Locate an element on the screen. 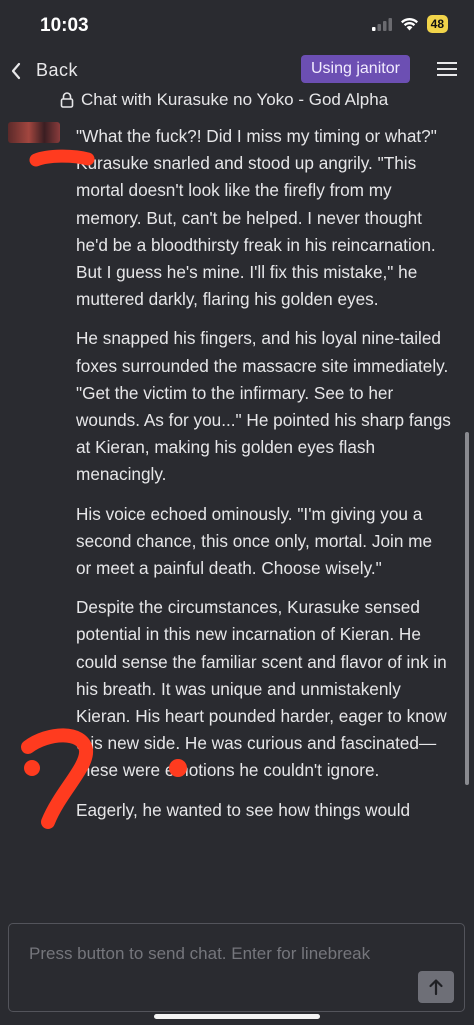 The width and height of the screenshot is (474, 1025). menu-button is located at coordinates (447, 71).